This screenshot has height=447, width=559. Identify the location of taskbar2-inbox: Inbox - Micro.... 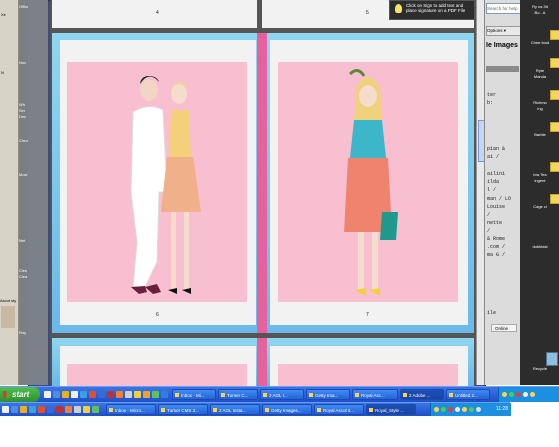
(131, 409).